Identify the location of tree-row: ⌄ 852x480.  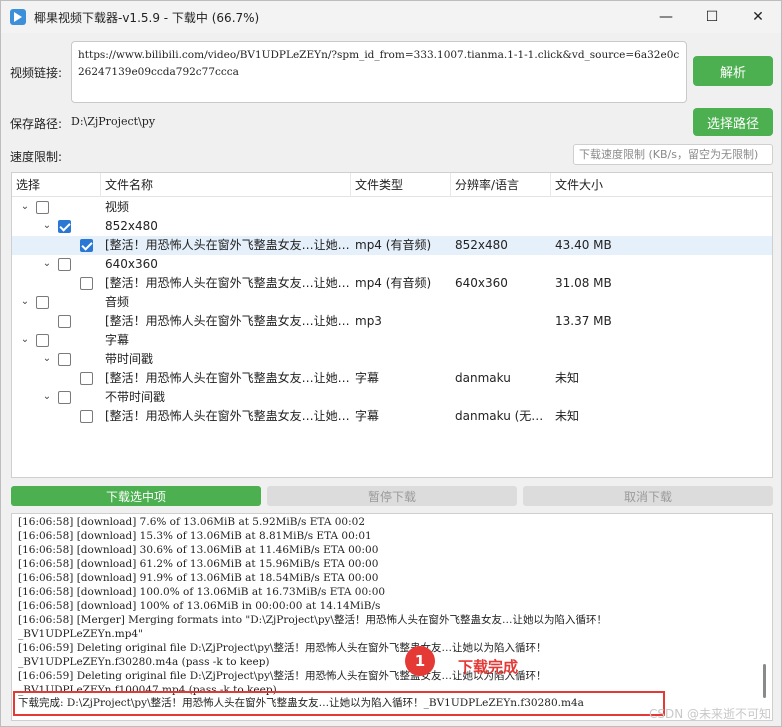
(392, 226).